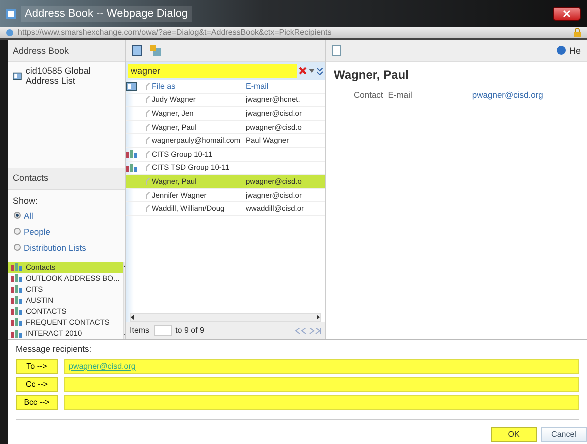 The image size is (587, 444). I want to click on cancel-button: Cancel, so click(564, 434).